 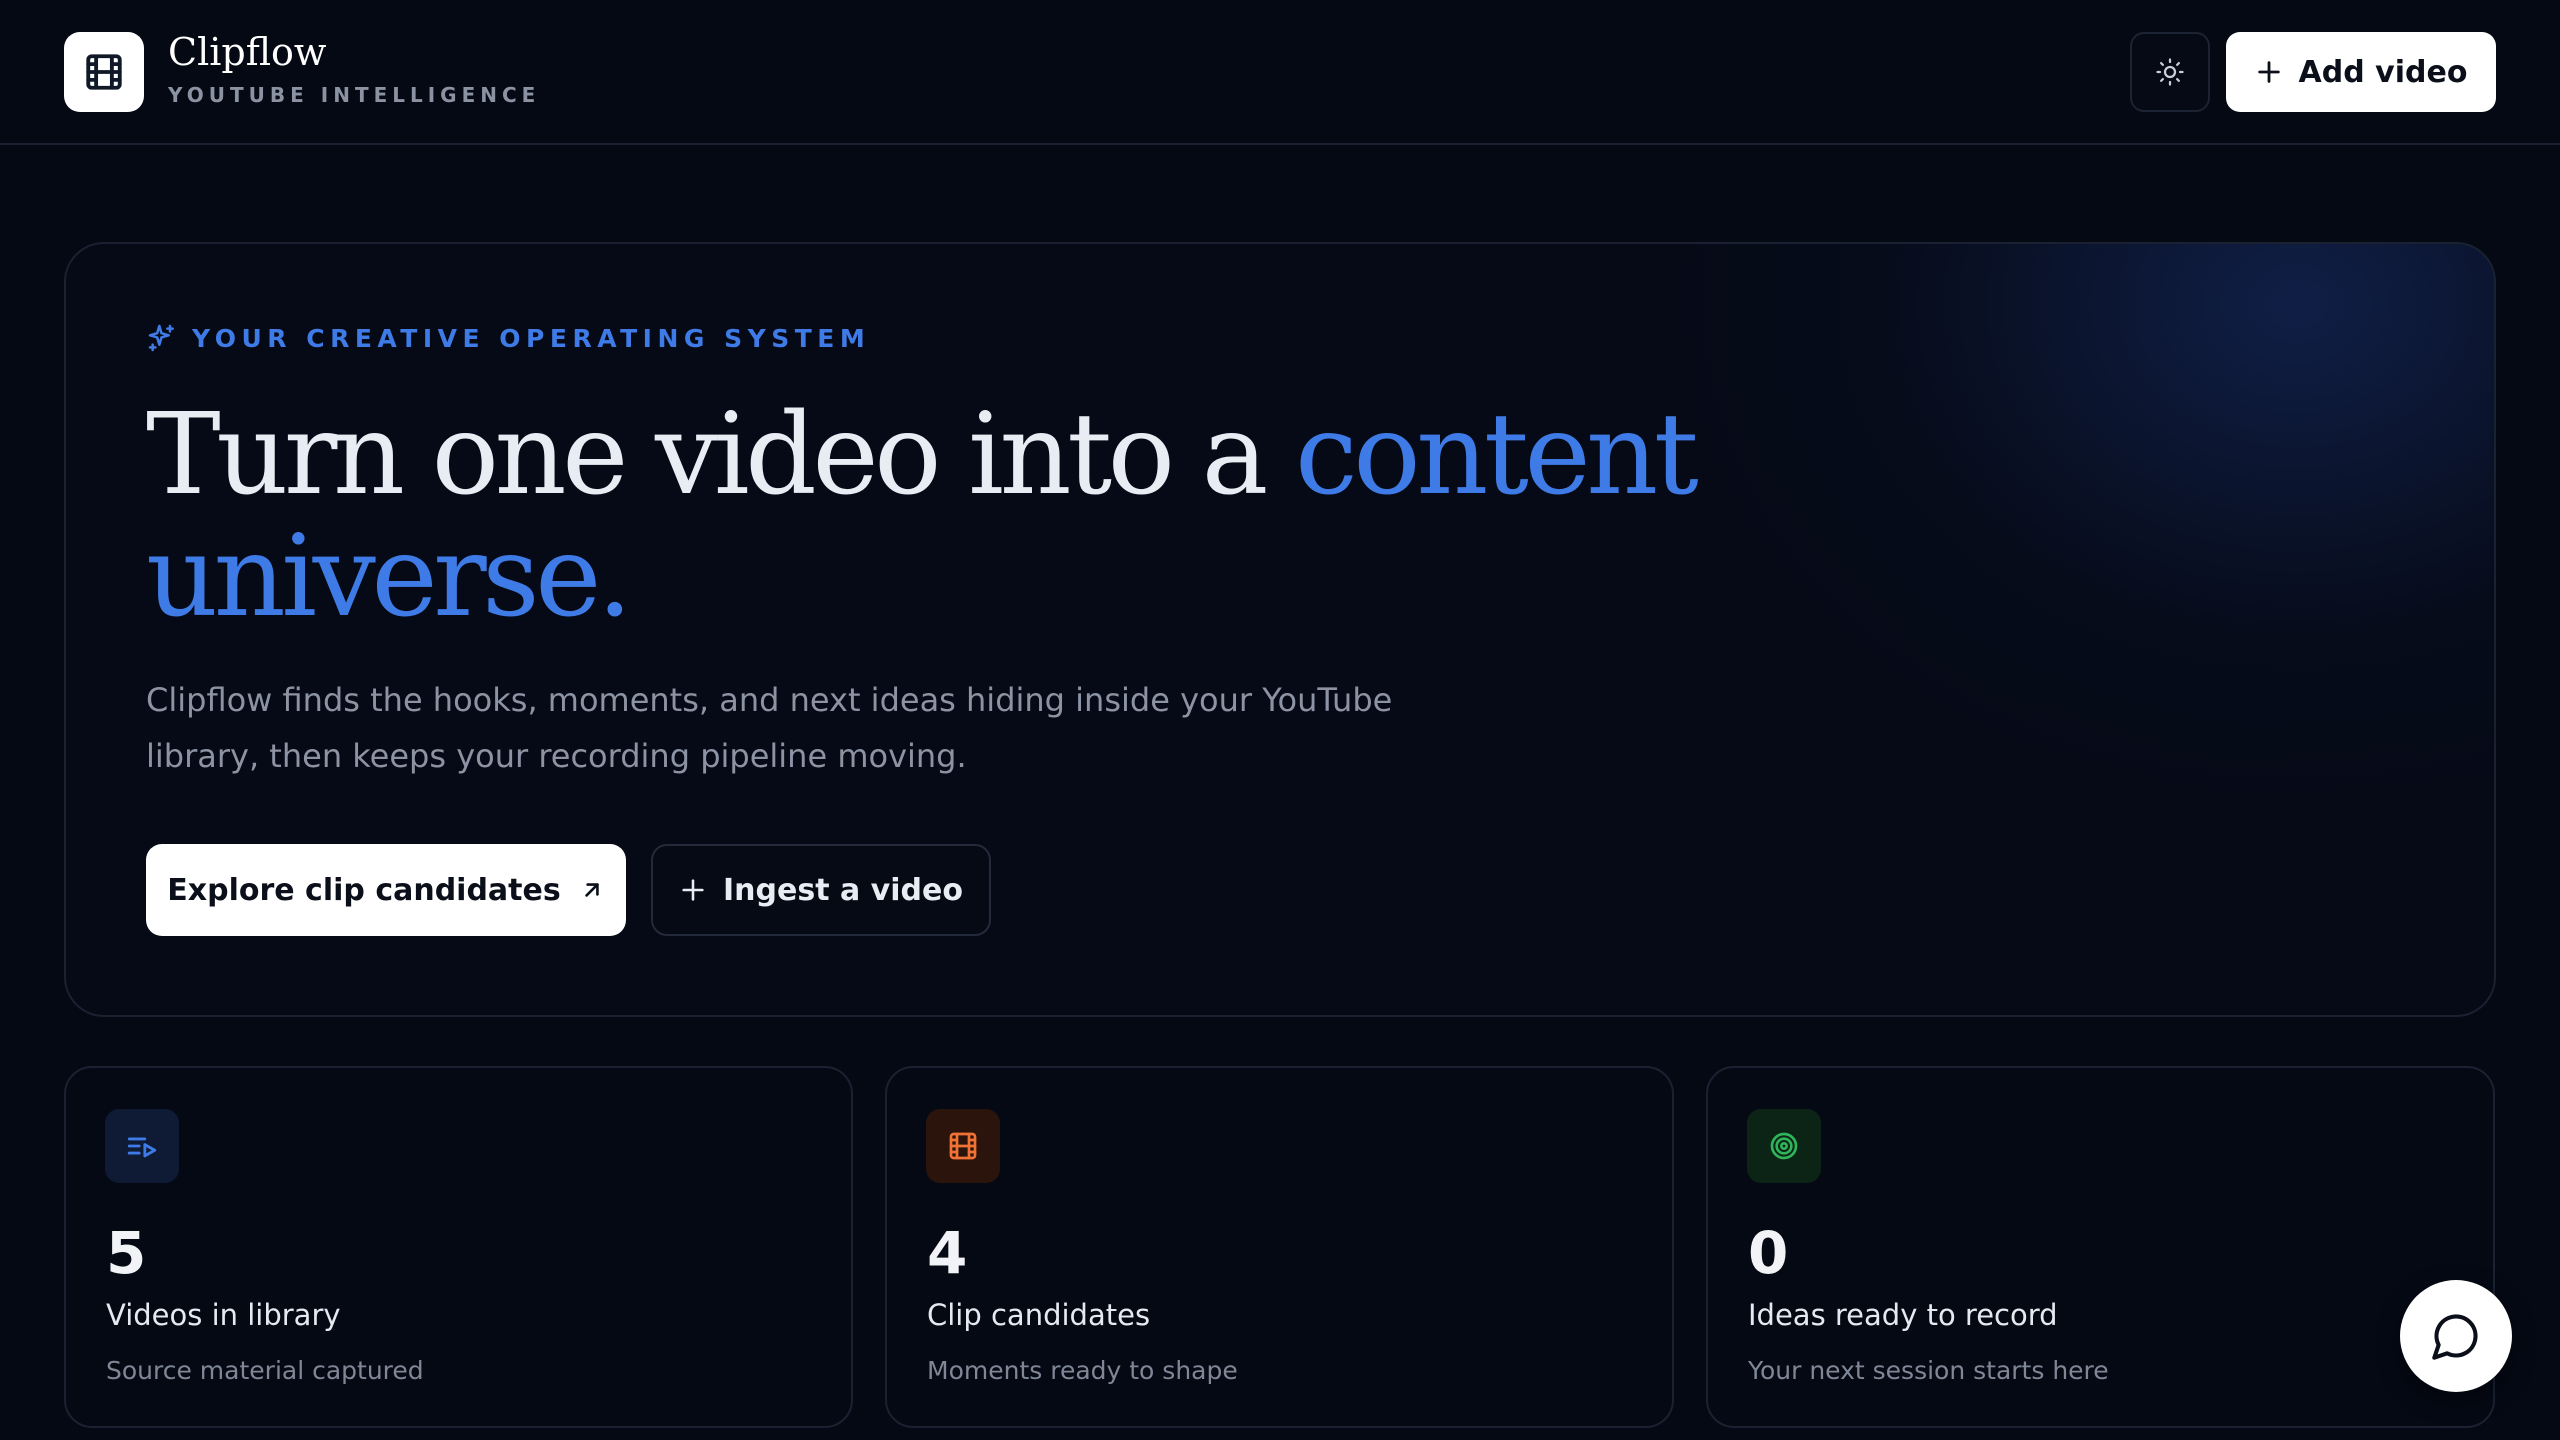 What do you see at coordinates (161, 338) in the screenshot?
I see `sparkles-icon` at bounding box center [161, 338].